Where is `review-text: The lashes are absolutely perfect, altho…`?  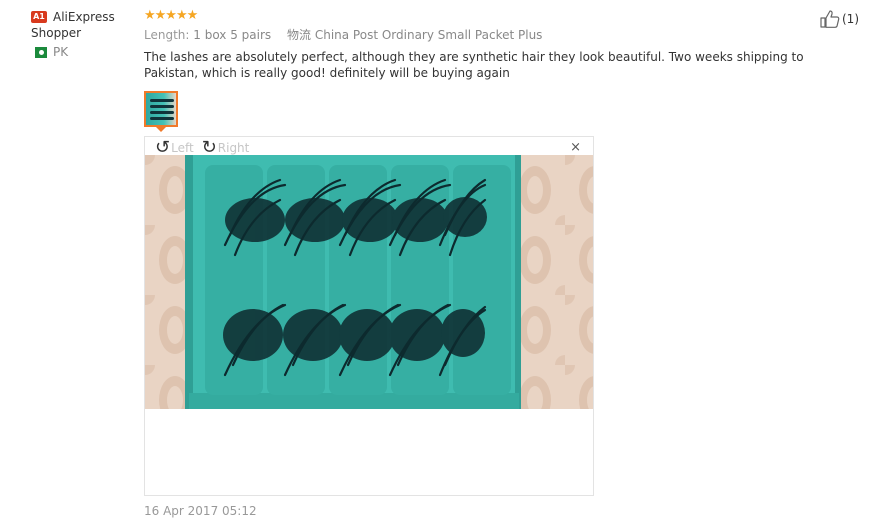 review-text: The lashes are absolutely perfect, altho… is located at coordinates (474, 65).